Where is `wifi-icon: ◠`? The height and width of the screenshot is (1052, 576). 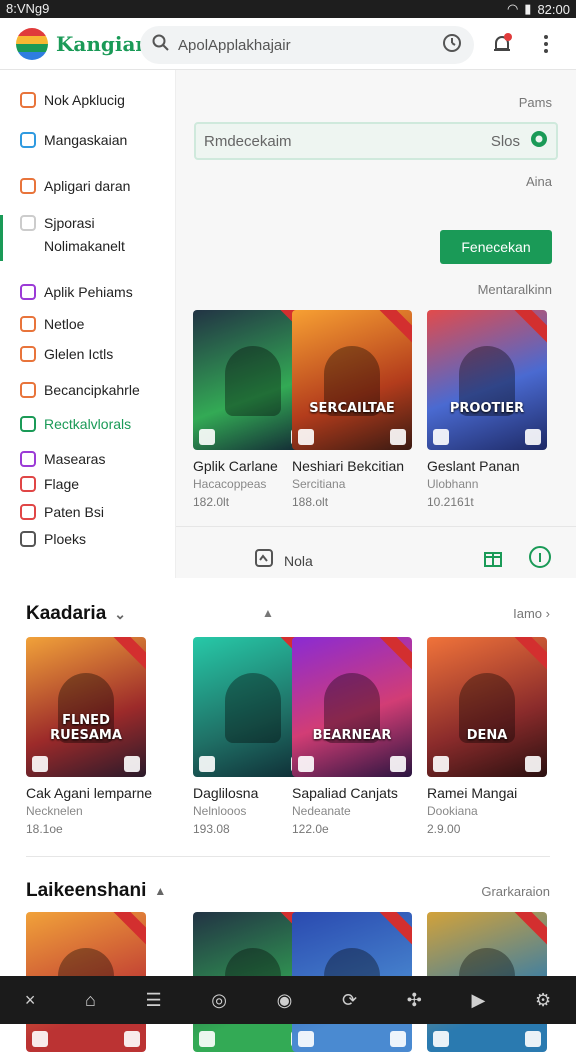
wifi-icon: ◠ is located at coordinates (512, 8).